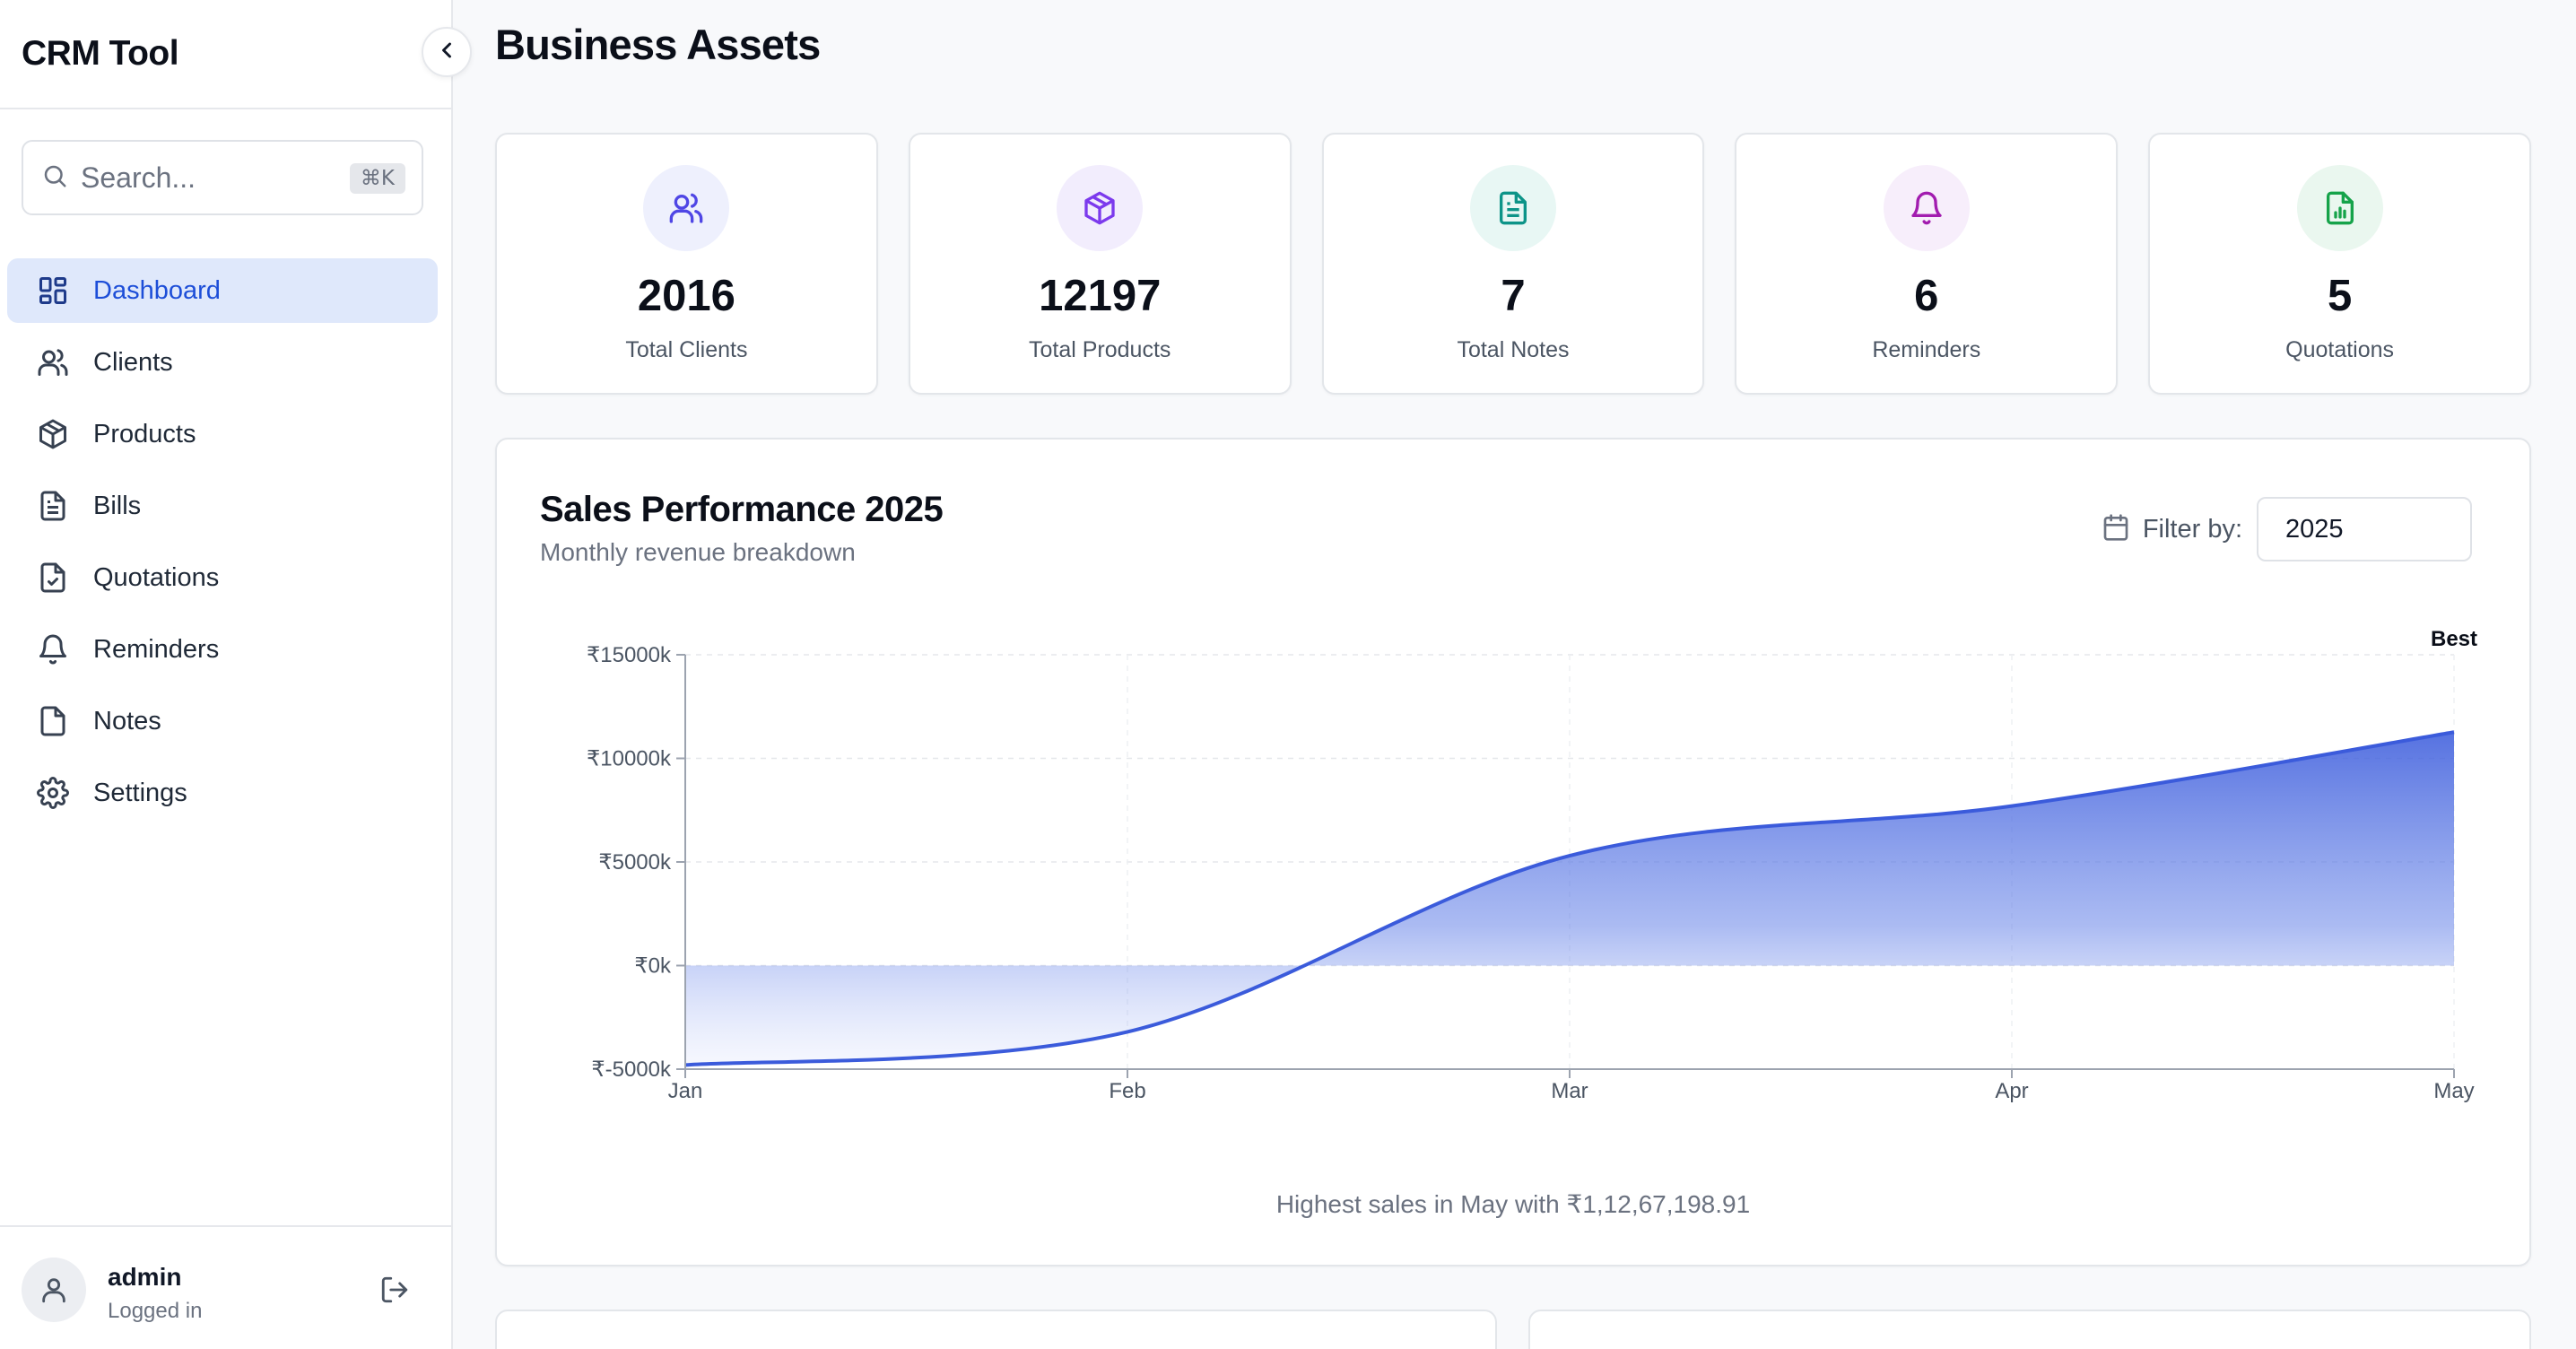 The image size is (2576, 1349). I want to click on search-shortcut-badge: ⌘K, so click(377, 178).